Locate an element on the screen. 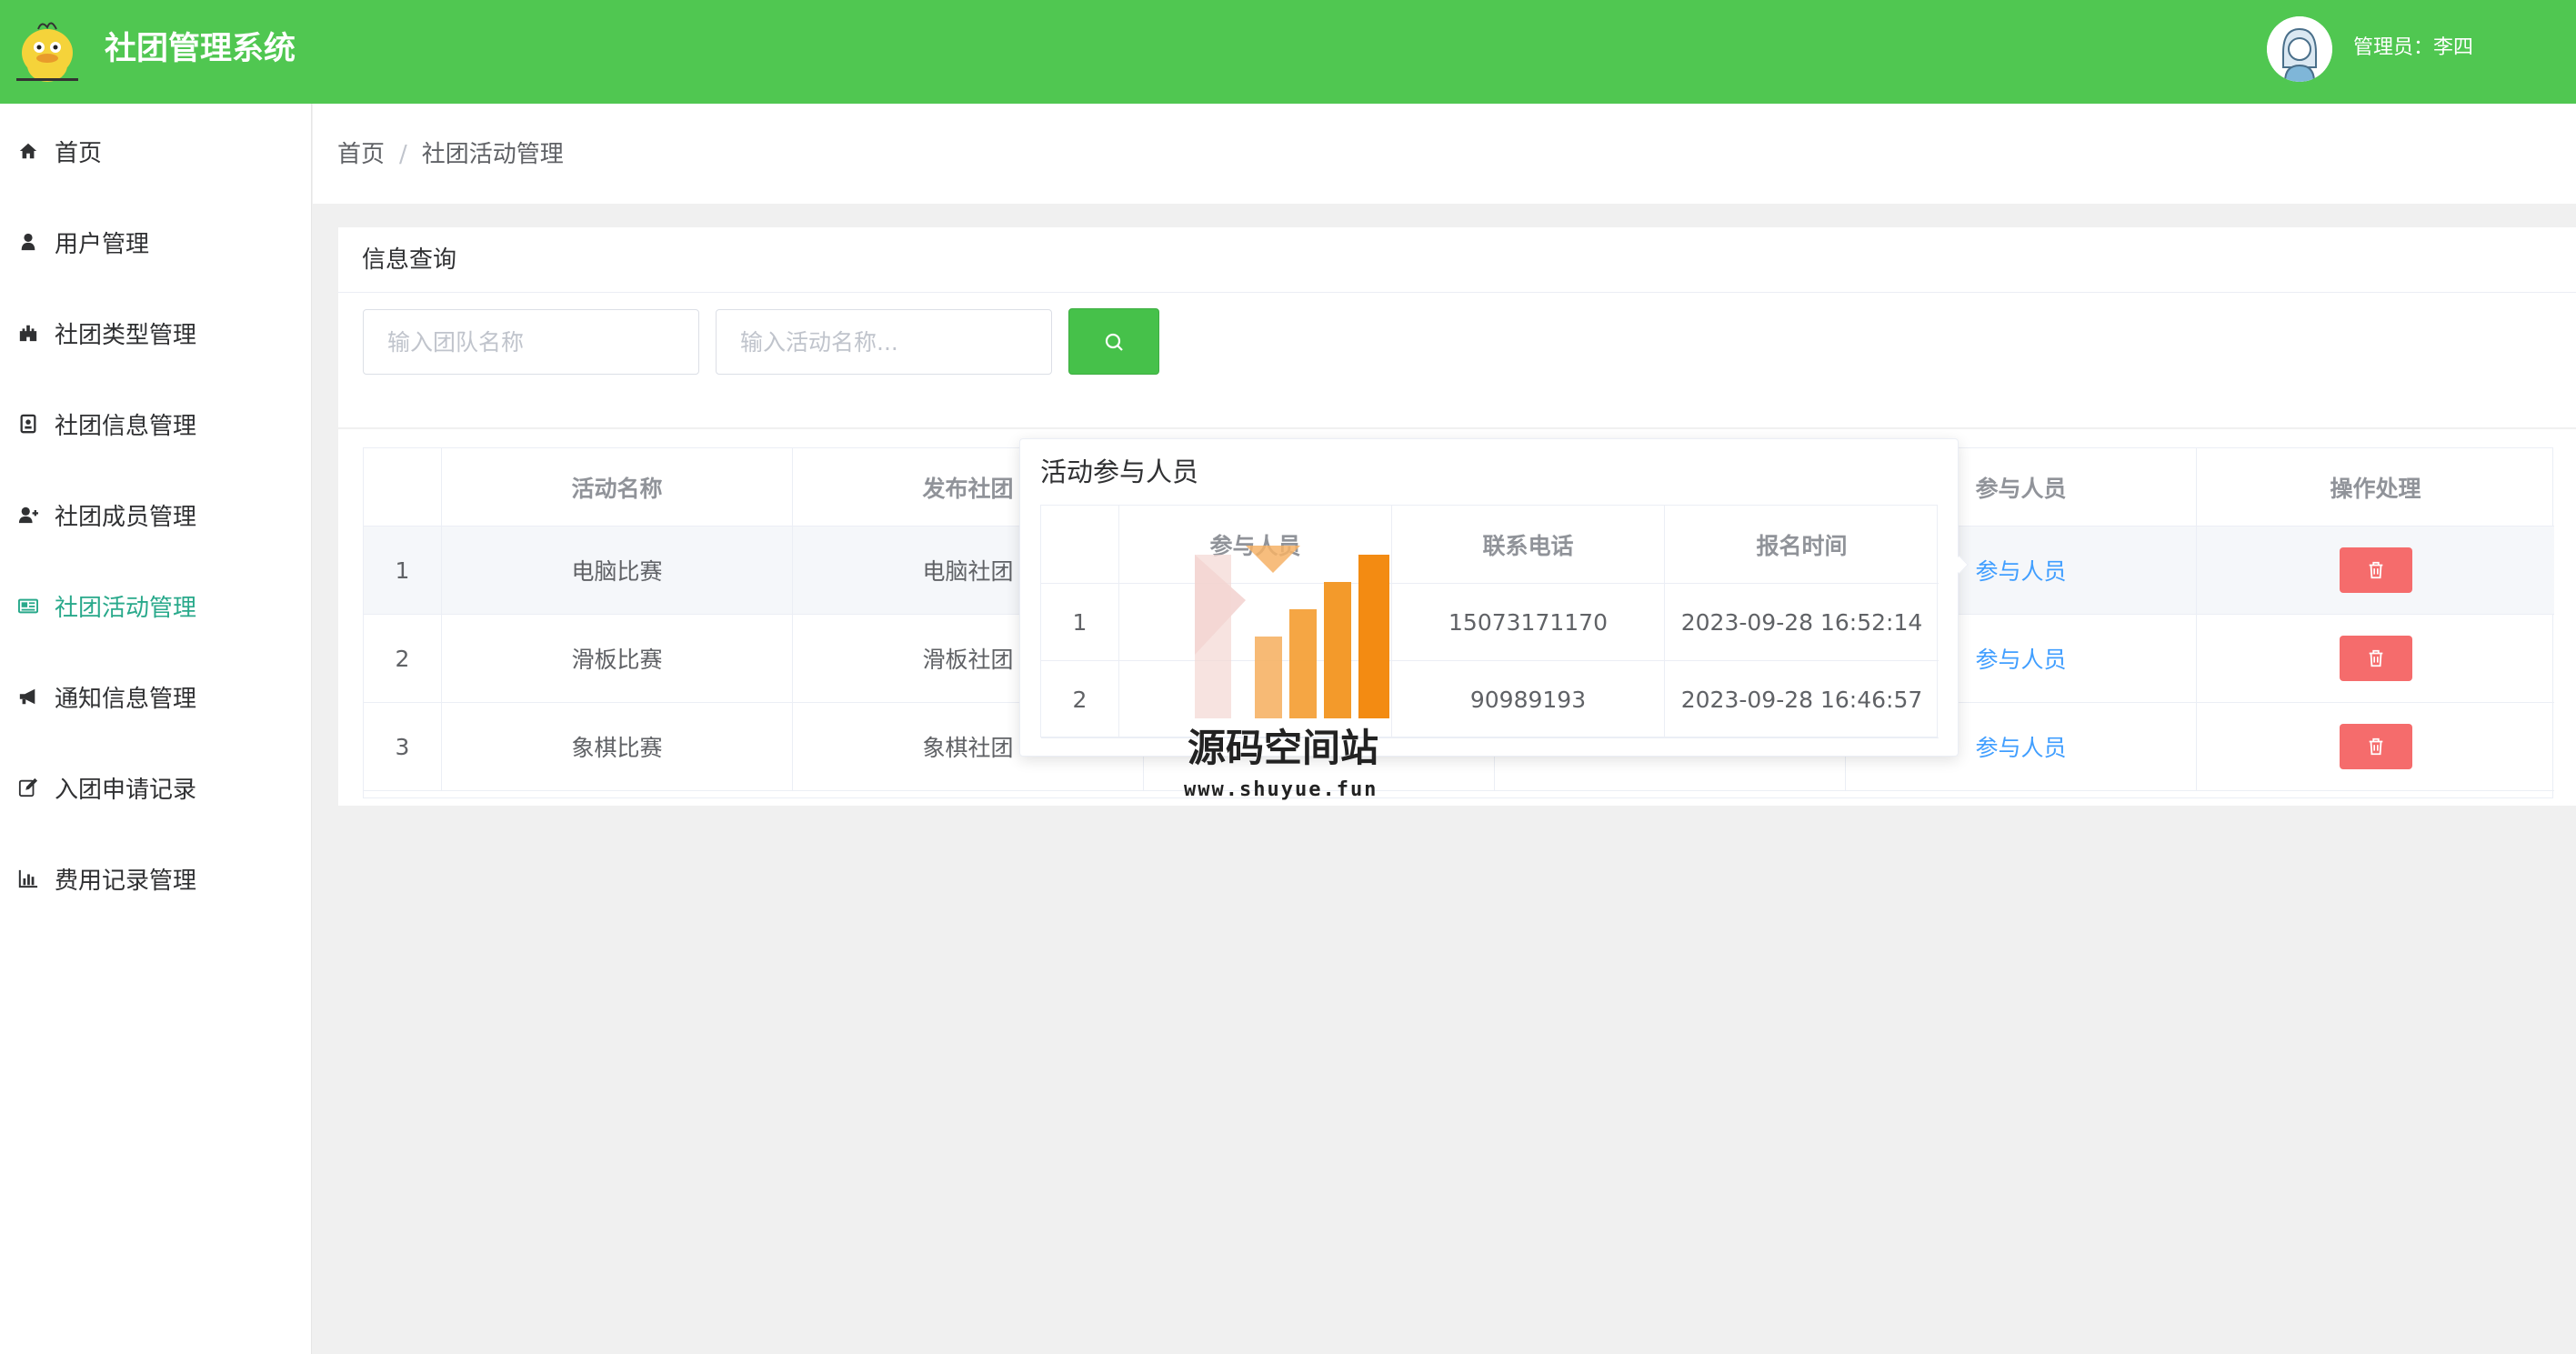 The image size is (2576, 1354). row-person is located at coordinates (1255, 622).